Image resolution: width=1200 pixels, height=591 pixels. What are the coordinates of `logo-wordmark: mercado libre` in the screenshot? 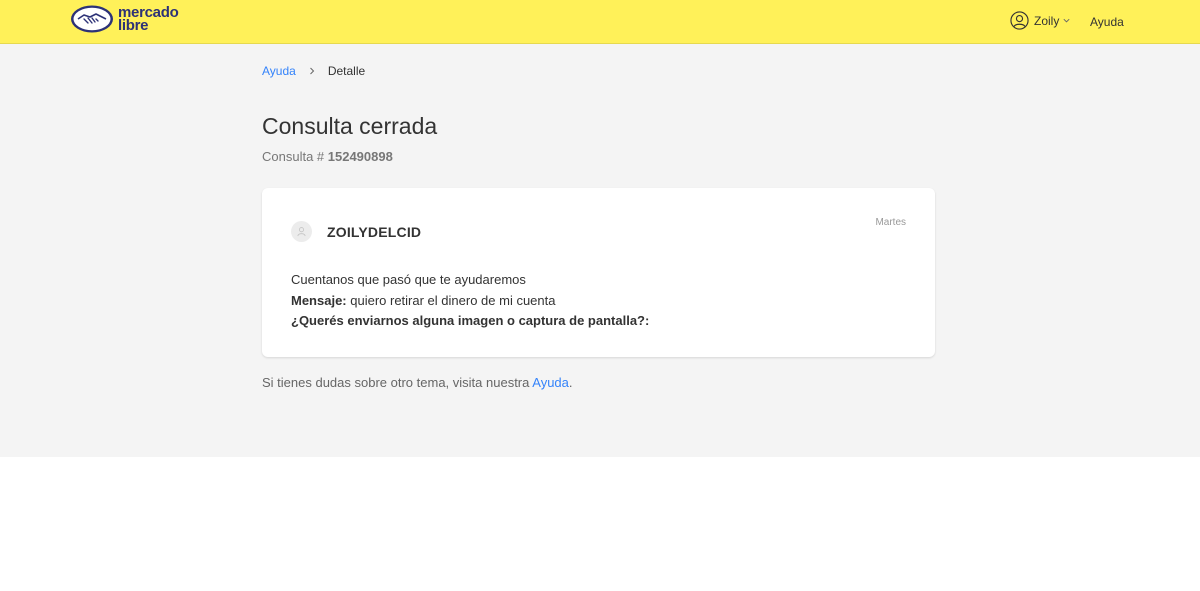 It's located at (148, 19).